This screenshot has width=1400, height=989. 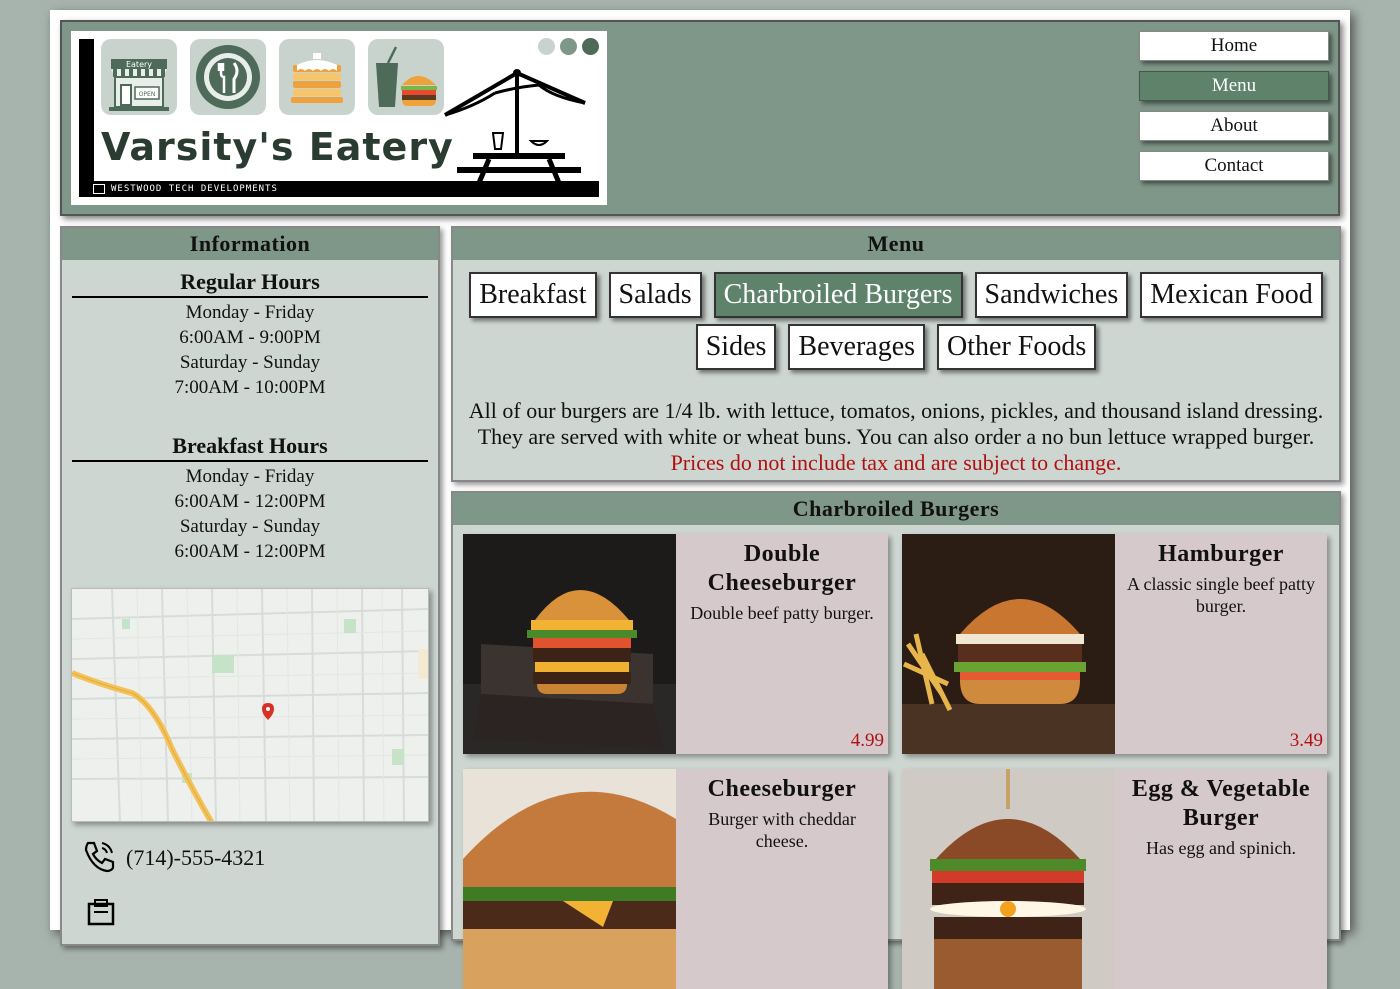 I want to click on nav-contact: Contact, so click(x=1234, y=166).